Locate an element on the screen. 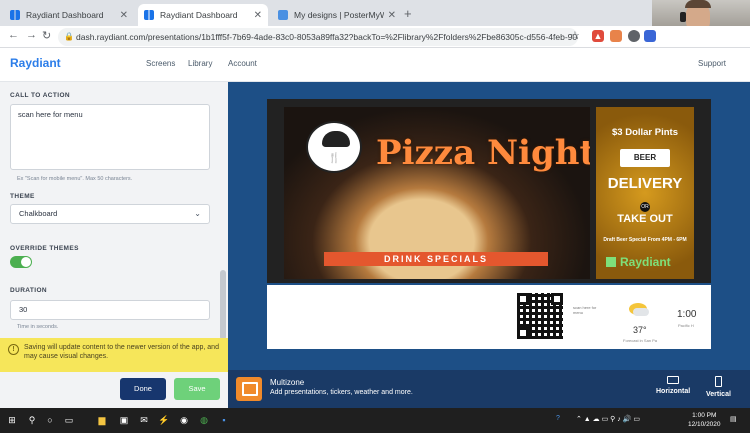 The image size is (750, 433). browser-tab-3: My designs | PosterMyWall ✕ is located at coordinates (337, 15).